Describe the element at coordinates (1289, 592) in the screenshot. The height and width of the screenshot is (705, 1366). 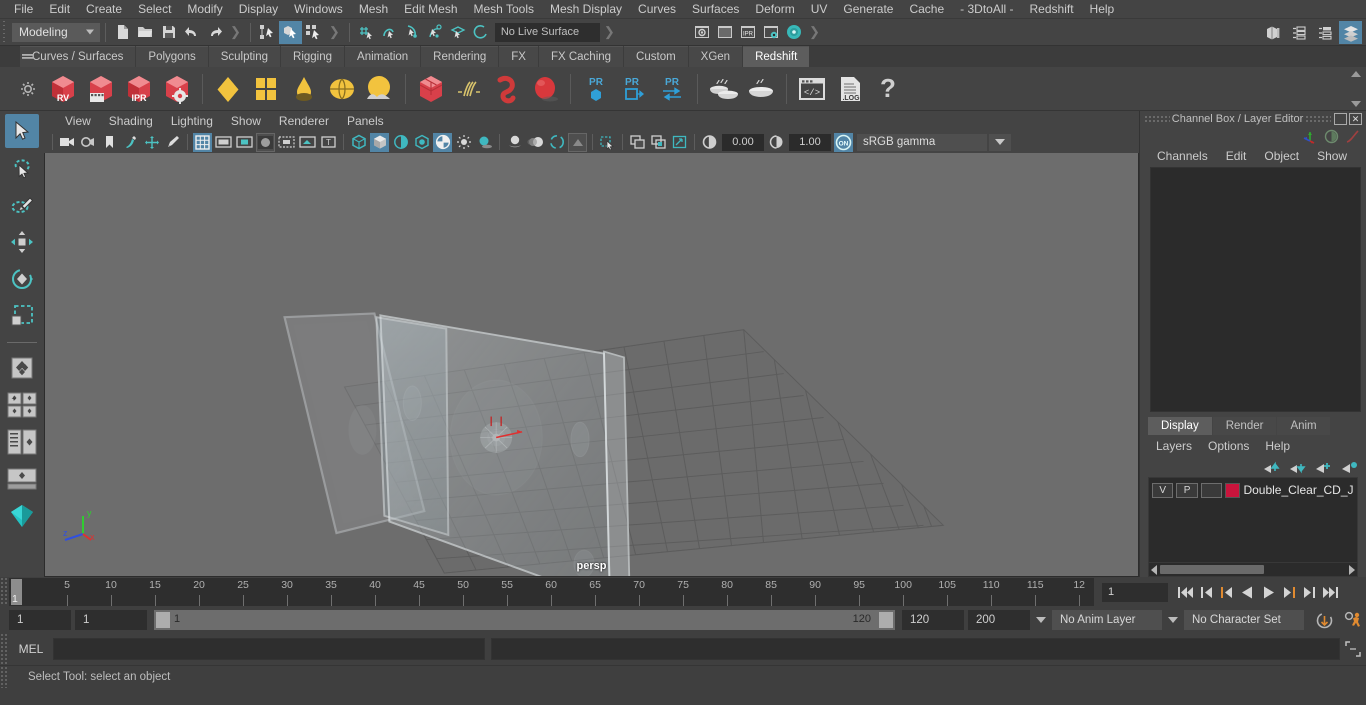
I see `step-forward-frame-icon` at that location.